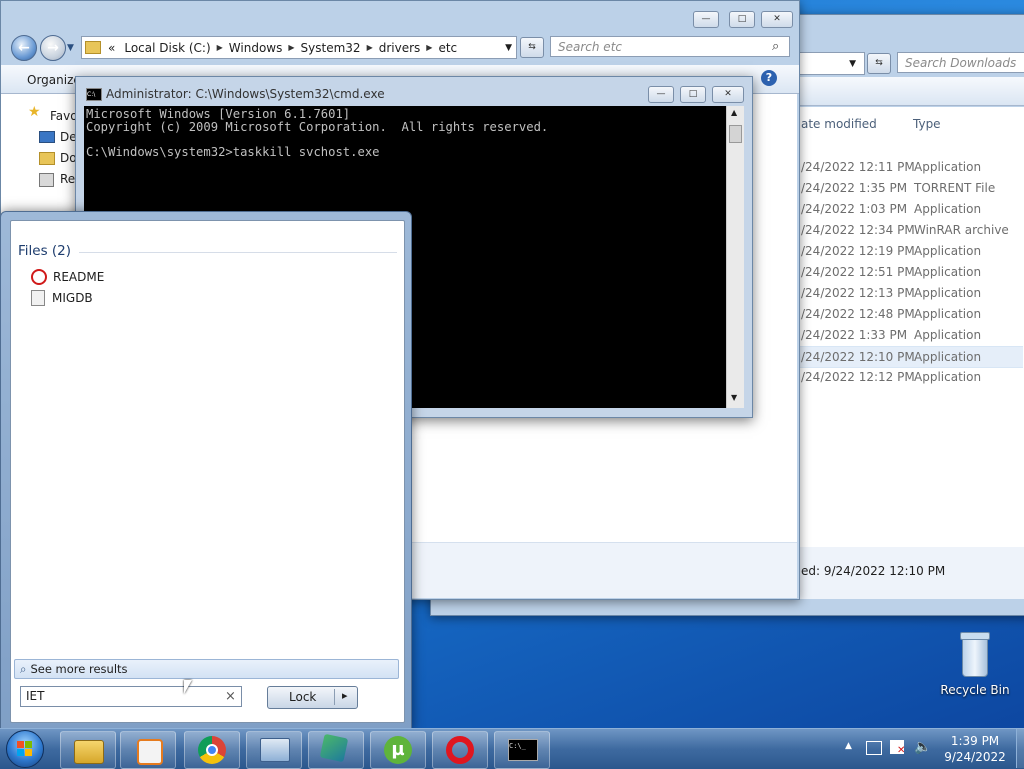 This screenshot has width=1024, height=769. What do you see at coordinates (858, 272) in the screenshot?
I see `row-date: /24/2022 12:51 PM` at bounding box center [858, 272].